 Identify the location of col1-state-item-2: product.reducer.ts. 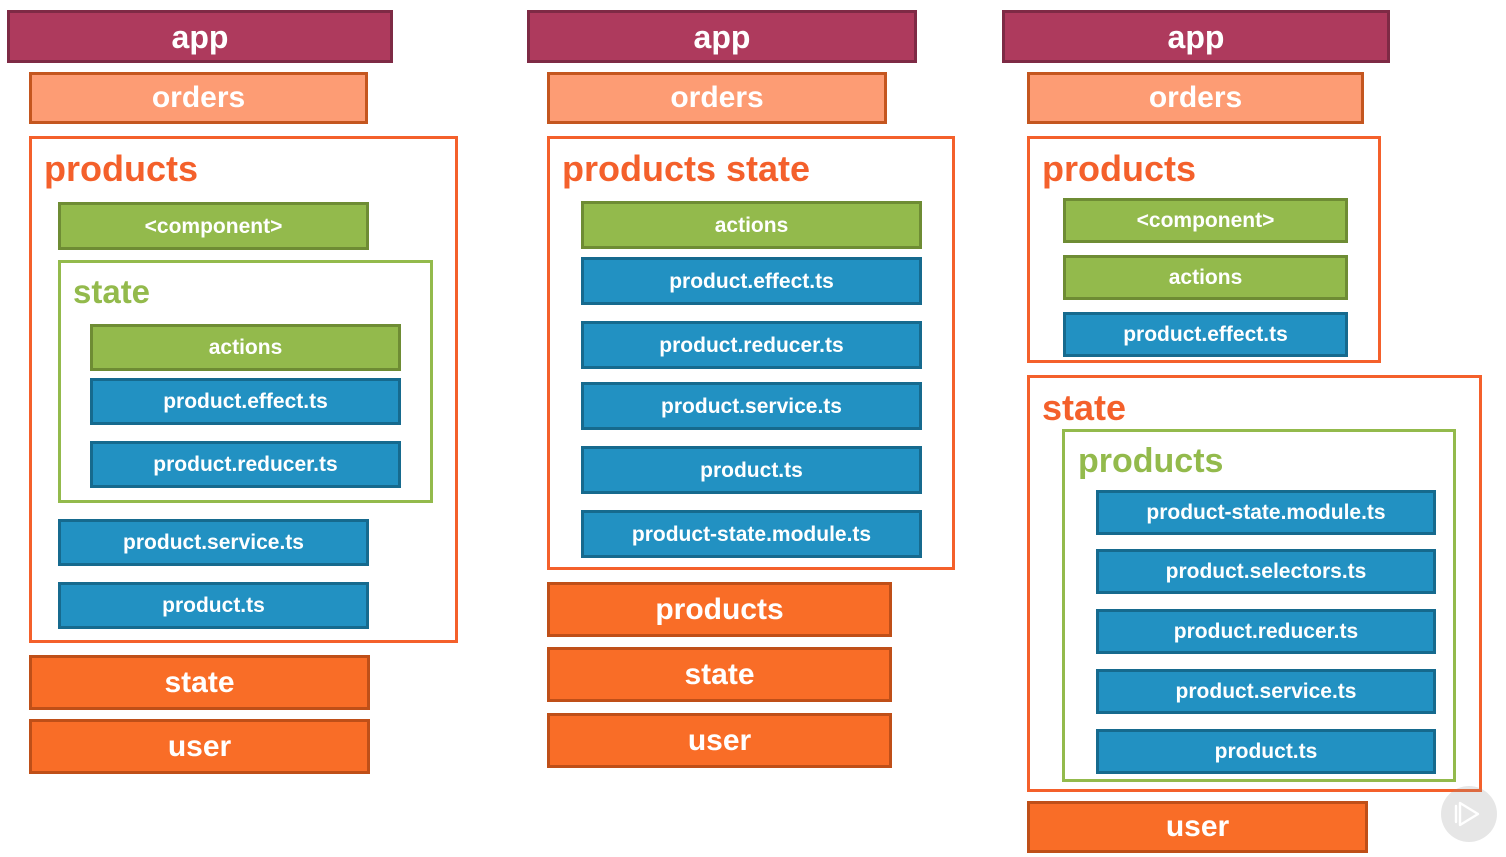
(245, 464).